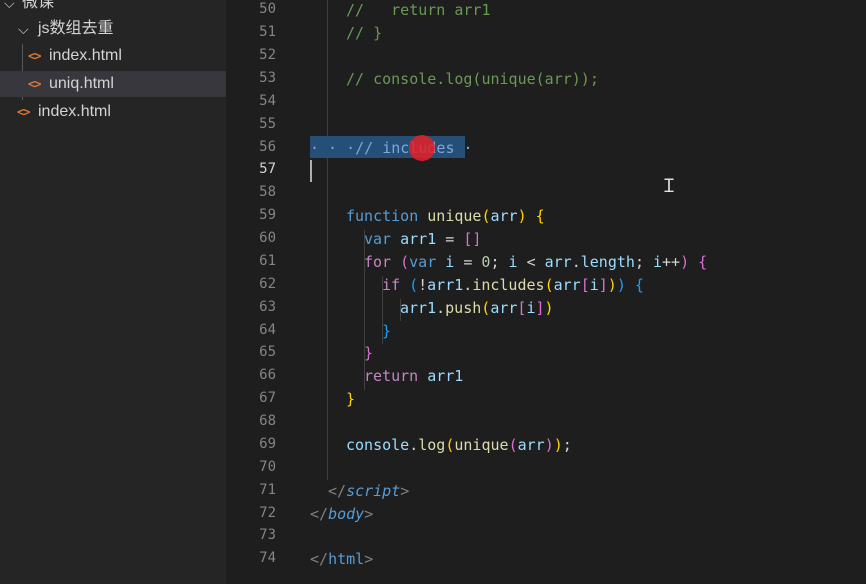 The width and height of the screenshot is (866, 584). I want to click on line-number: 73, so click(267, 535).